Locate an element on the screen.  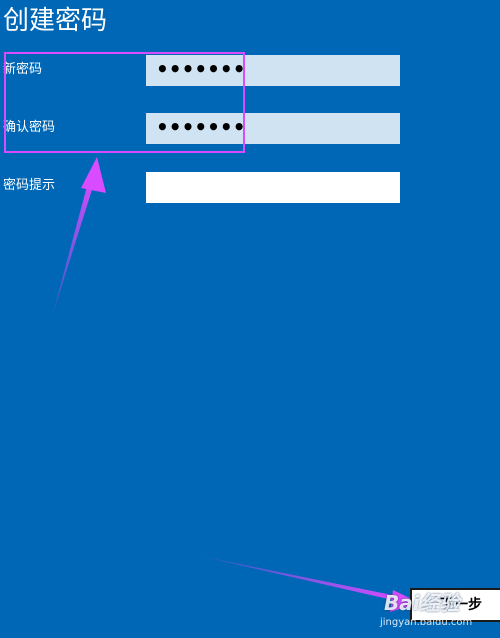
annotation-arrow-up is located at coordinates (79, 237).